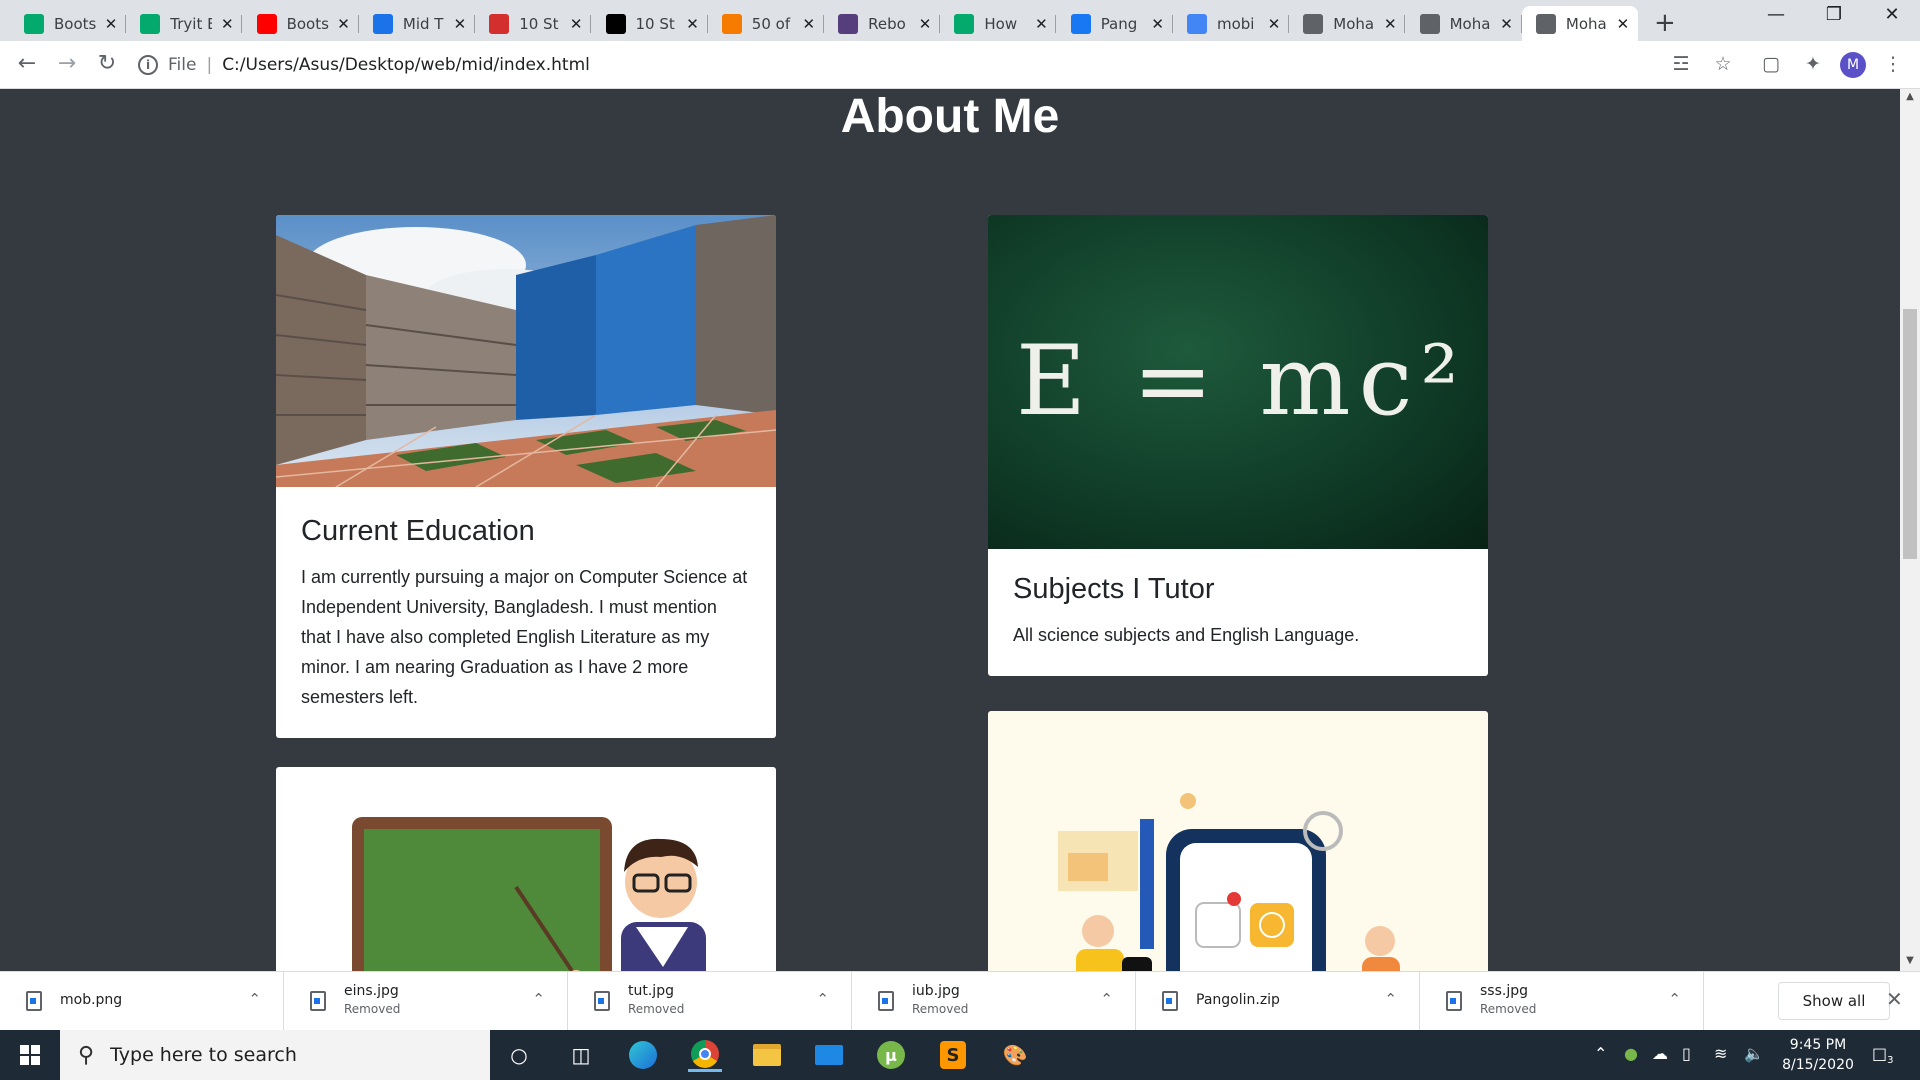 This screenshot has height=1080, width=1920. I want to click on menu-kebab-icon: ⋮, so click(1893, 64).